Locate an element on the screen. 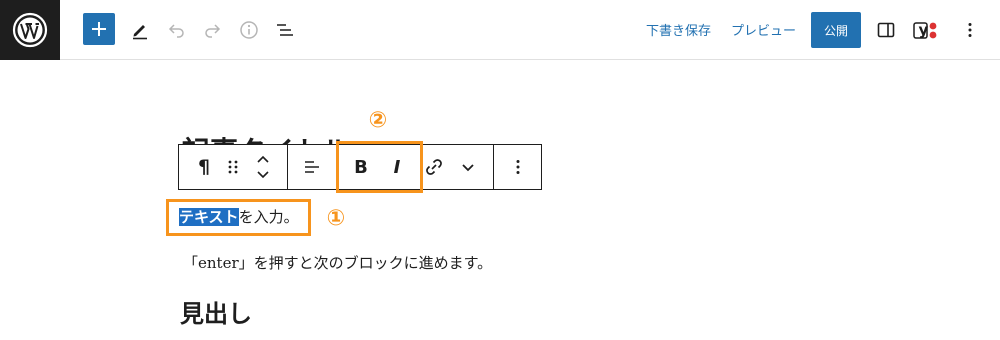 Image resolution: width=1000 pixels, height=340 pixels. drag-handle is located at coordinates (233, 167).